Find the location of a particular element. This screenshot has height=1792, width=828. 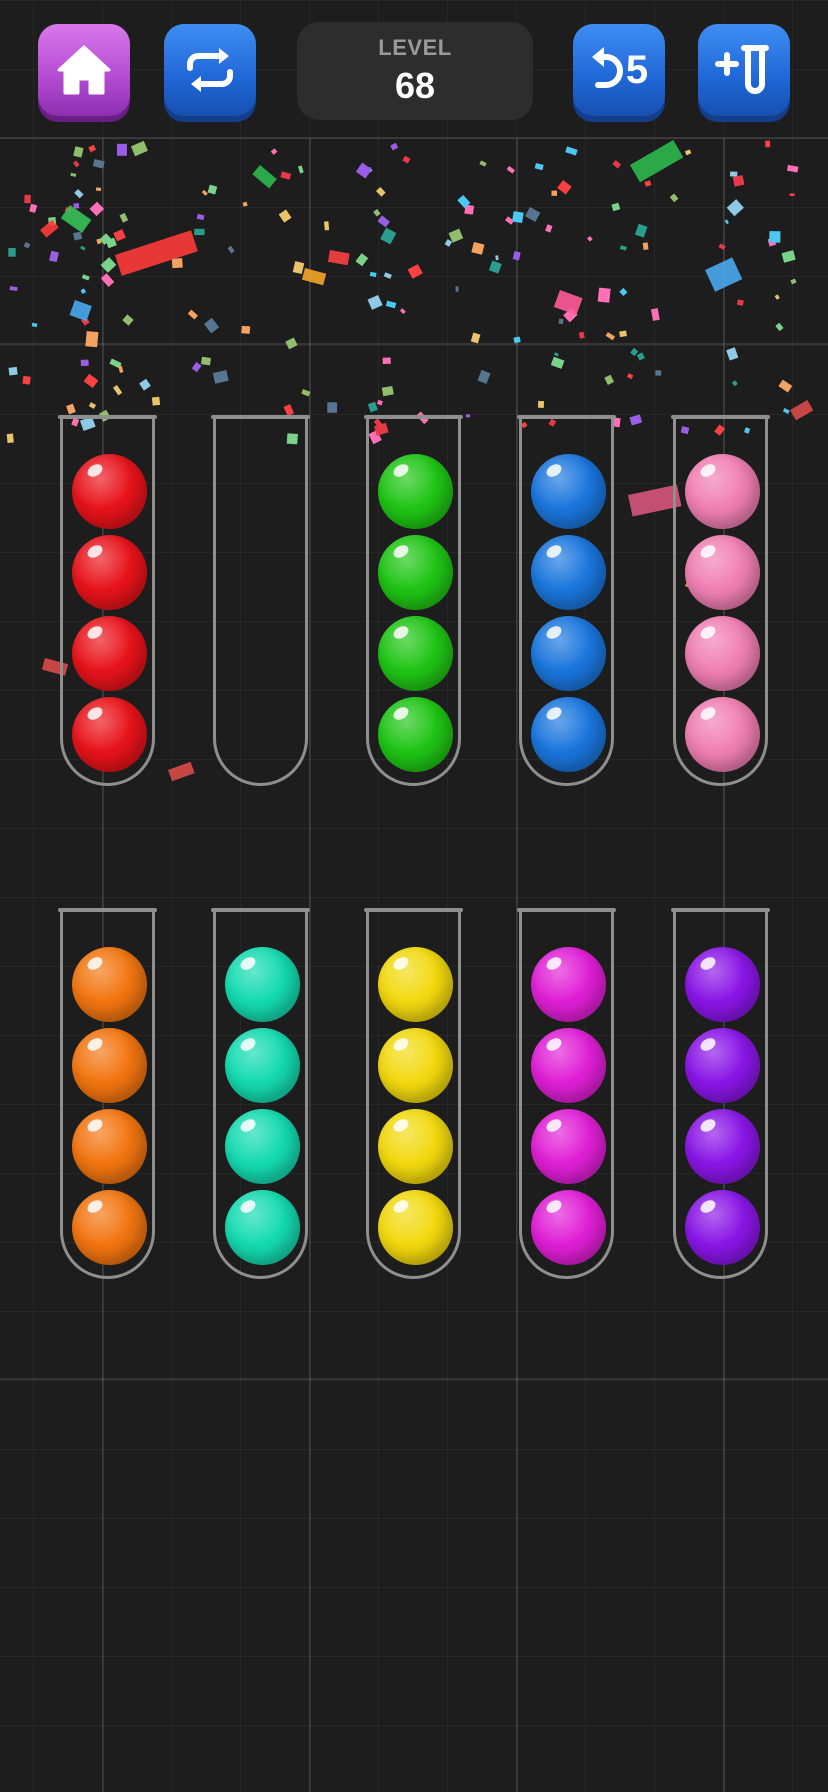

ball-green is located at coordinates (415, 653).